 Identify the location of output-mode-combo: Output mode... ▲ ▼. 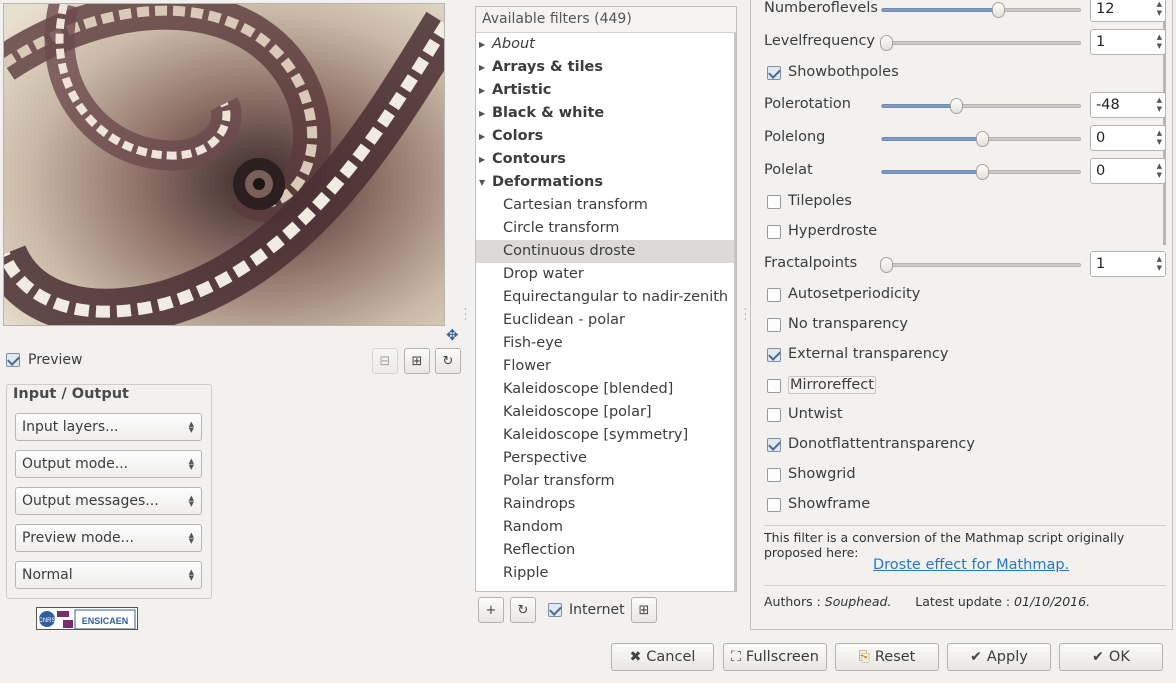
(108, 464).